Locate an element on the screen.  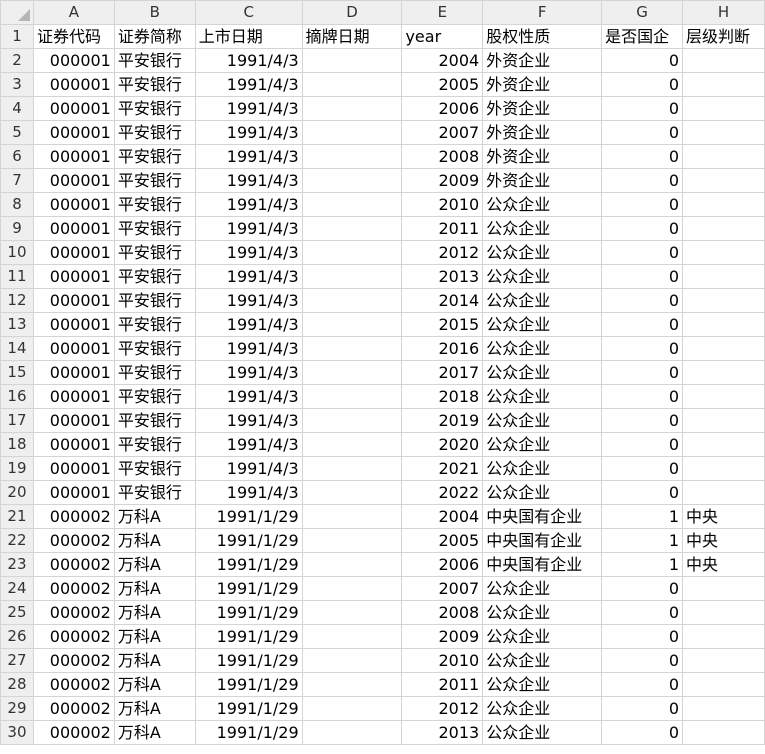
row-header: 13 is located at coordinates (17, 324).